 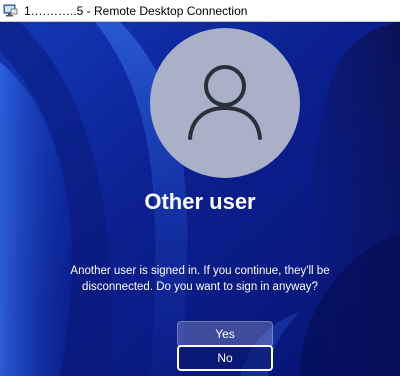 What do you see at coordinates (136, 10) in the screenshot?
I see `window-title: 1….……..5 - Remote Desktop Connection` at bounding box center [136, 10].